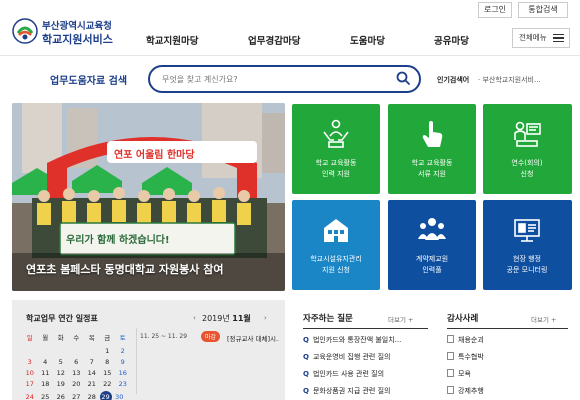 The width and height of the screenshot is (580, 400). Describe the element at coordinates (45, 338) in the screenshot. I see `weekday-mon: 월` at that location.